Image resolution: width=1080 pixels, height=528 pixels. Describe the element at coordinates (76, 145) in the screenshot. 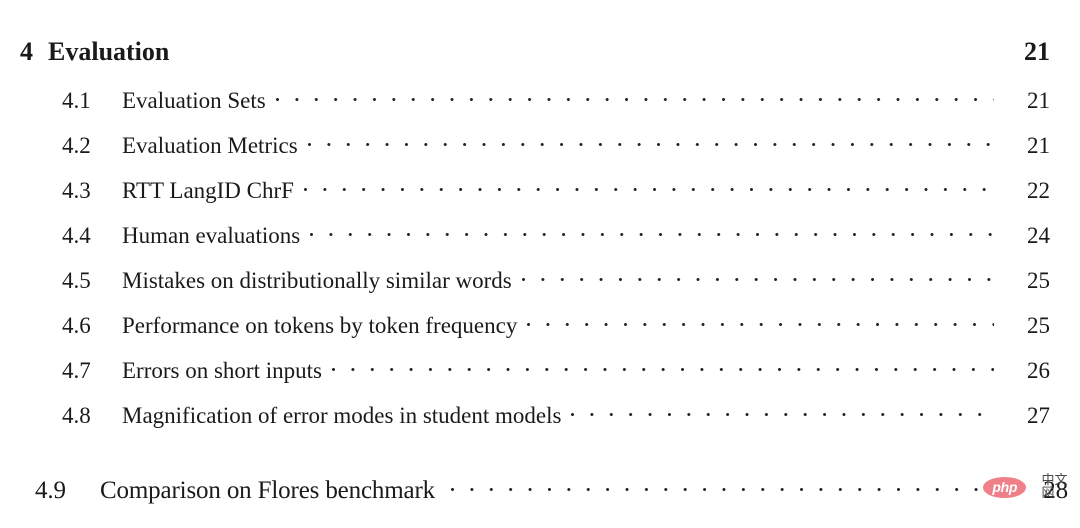

I see `toc-section-number: 4.2` at that location.